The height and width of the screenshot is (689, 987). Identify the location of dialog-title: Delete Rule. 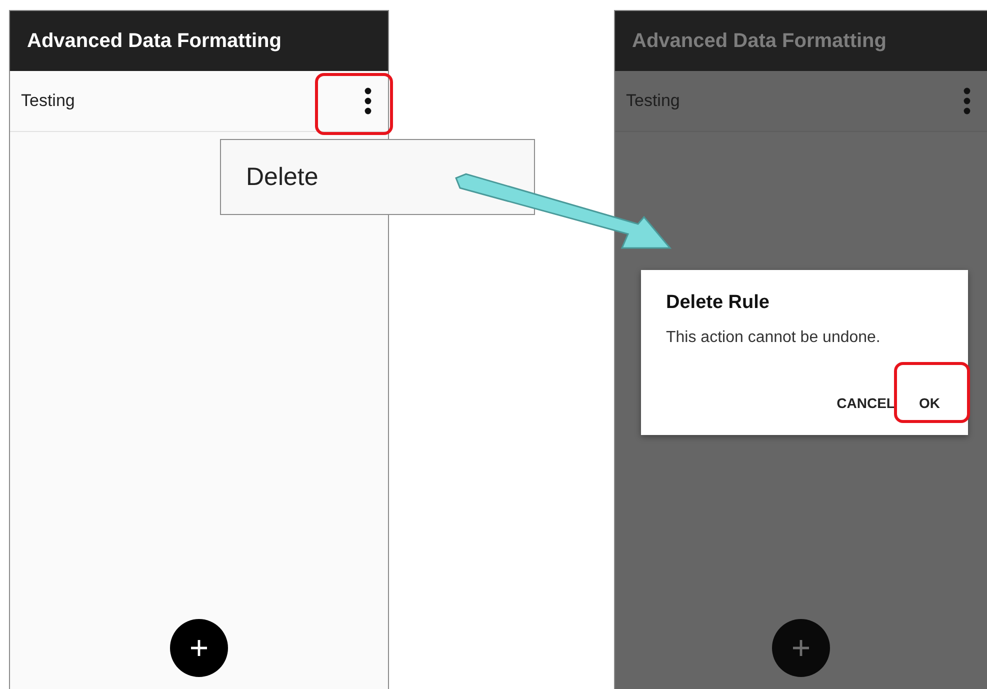
(718, 303).